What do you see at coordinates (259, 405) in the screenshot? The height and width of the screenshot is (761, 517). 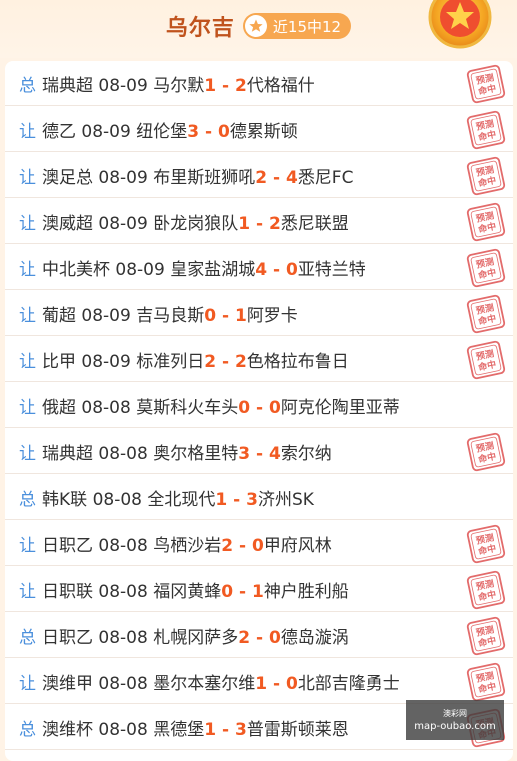 I see `match-row: 让俄超 08-08 莫斯科火车头0 - 0阿克伦陶里亚蒂` at bounding box center [259, 405].